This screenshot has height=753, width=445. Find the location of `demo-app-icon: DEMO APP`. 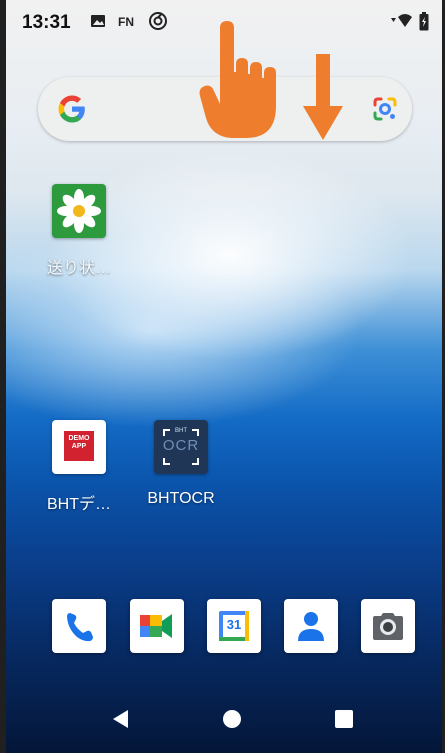

demo-app-icon: DEMO APP is located at coordinates (79, 447).